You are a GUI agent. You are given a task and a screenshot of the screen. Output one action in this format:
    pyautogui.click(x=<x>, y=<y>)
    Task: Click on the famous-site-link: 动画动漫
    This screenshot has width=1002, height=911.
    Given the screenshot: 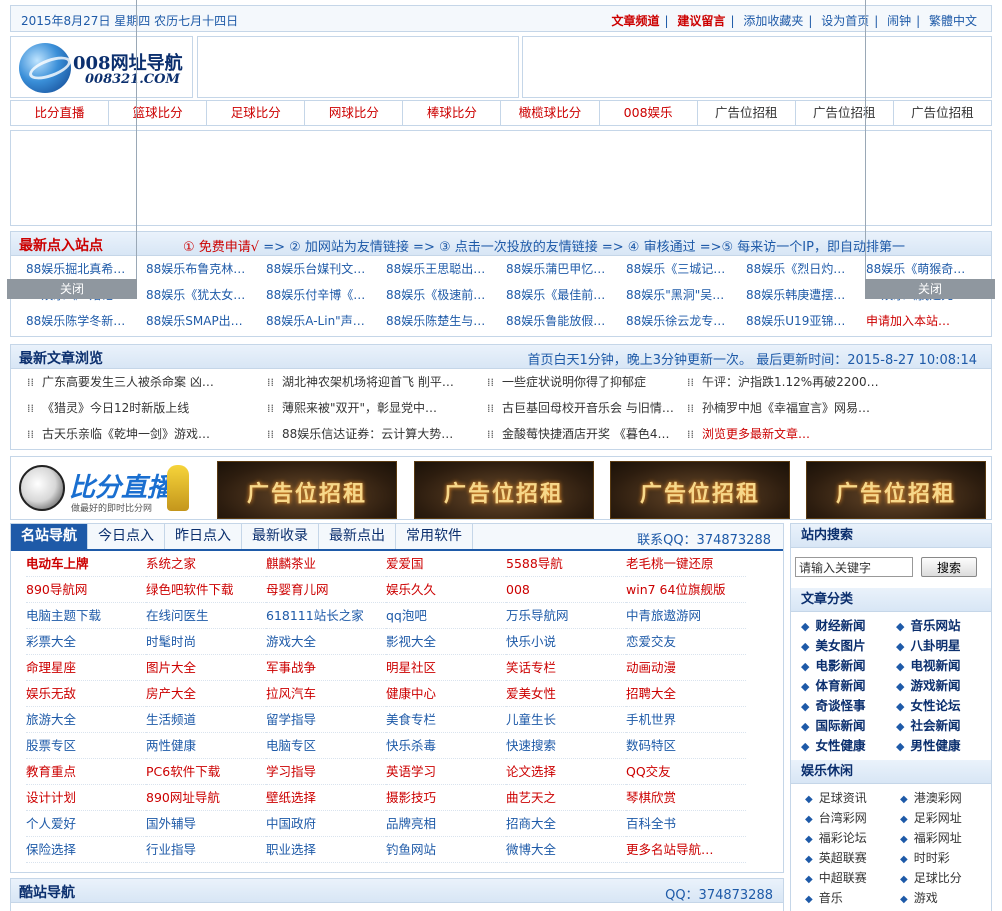 What is the action you would take?
    pyautogui.click(x=686, y=668)
    